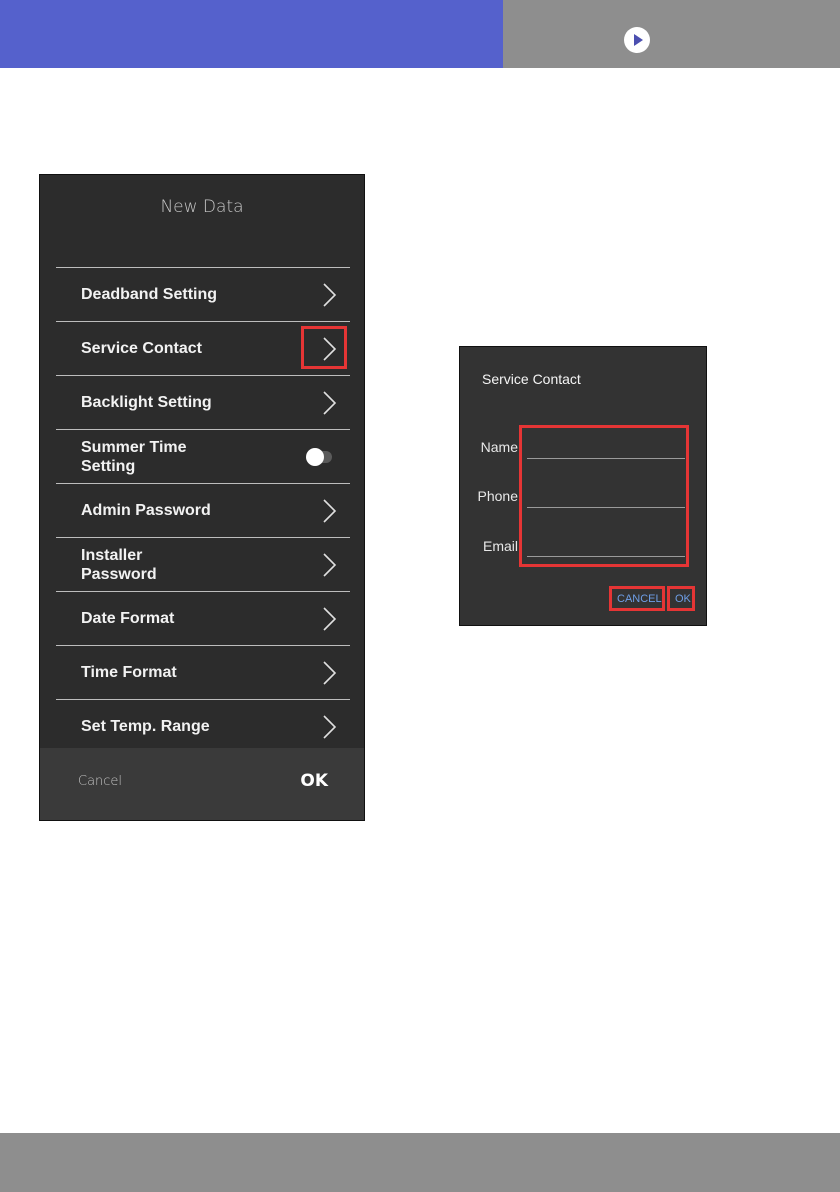 Image resolution: width=840 pixels, height=1192 pixels. I want to click on menu-item-admin-password: Admin Password, so click(203, 511).